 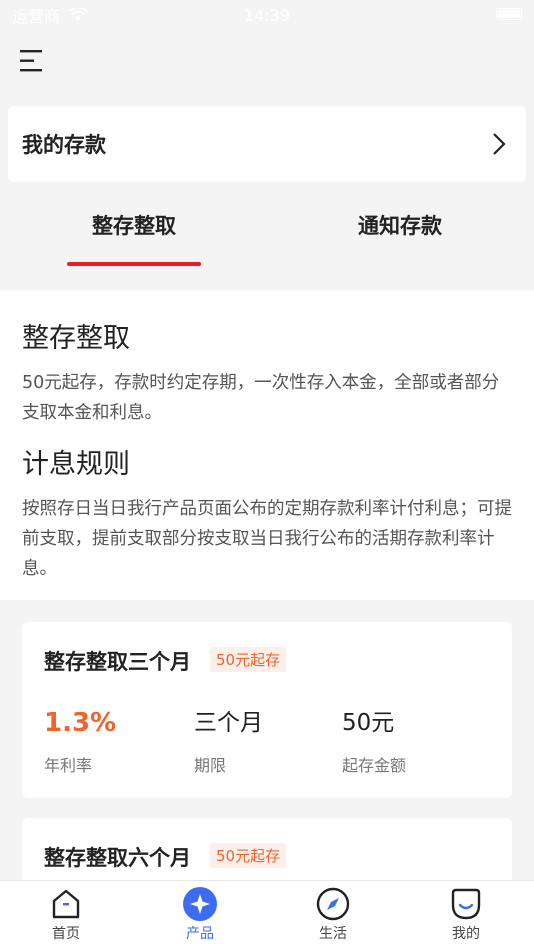 I want to click on profile-icon, so click(x=466, y=904).